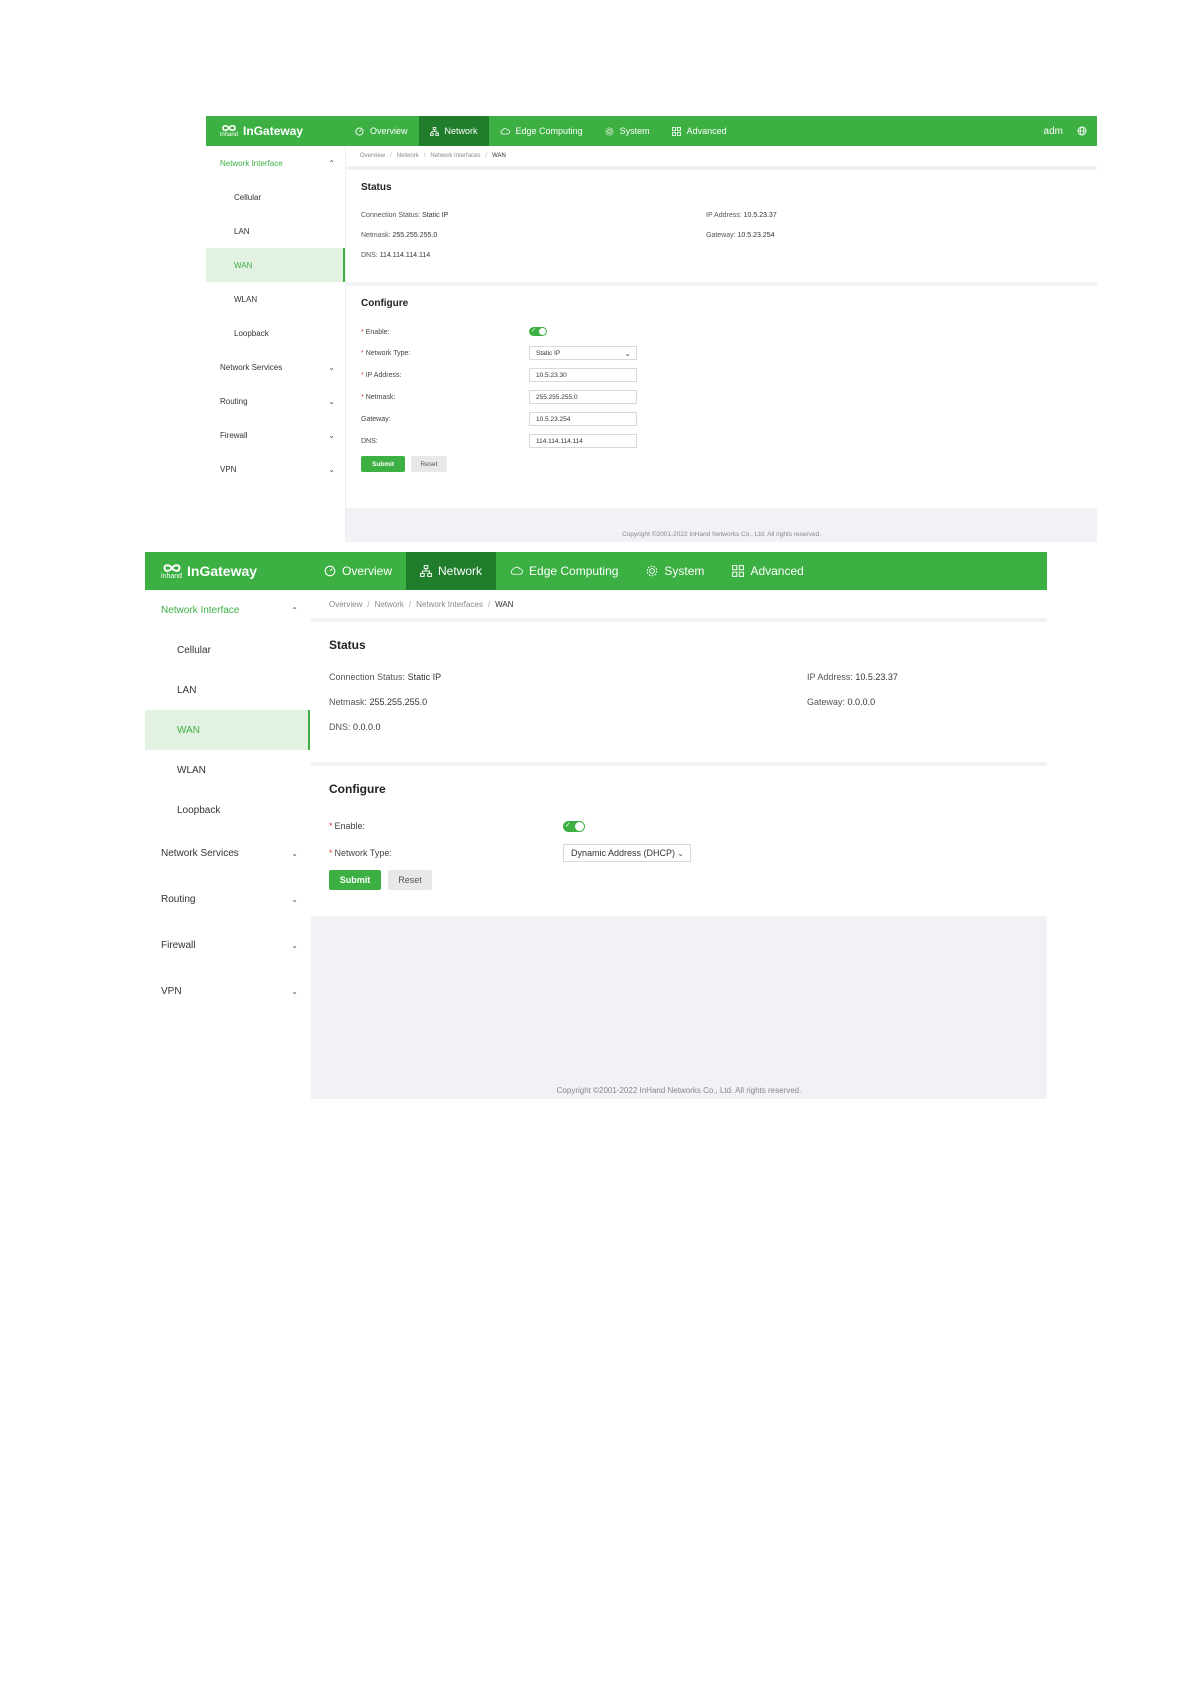 This screenshot has height=1685, width=1191. What do you see at coordinates (381, 375) in the screenshot?
I see `ip-address-row: * IP Address:` at bounding box center [381, 375].